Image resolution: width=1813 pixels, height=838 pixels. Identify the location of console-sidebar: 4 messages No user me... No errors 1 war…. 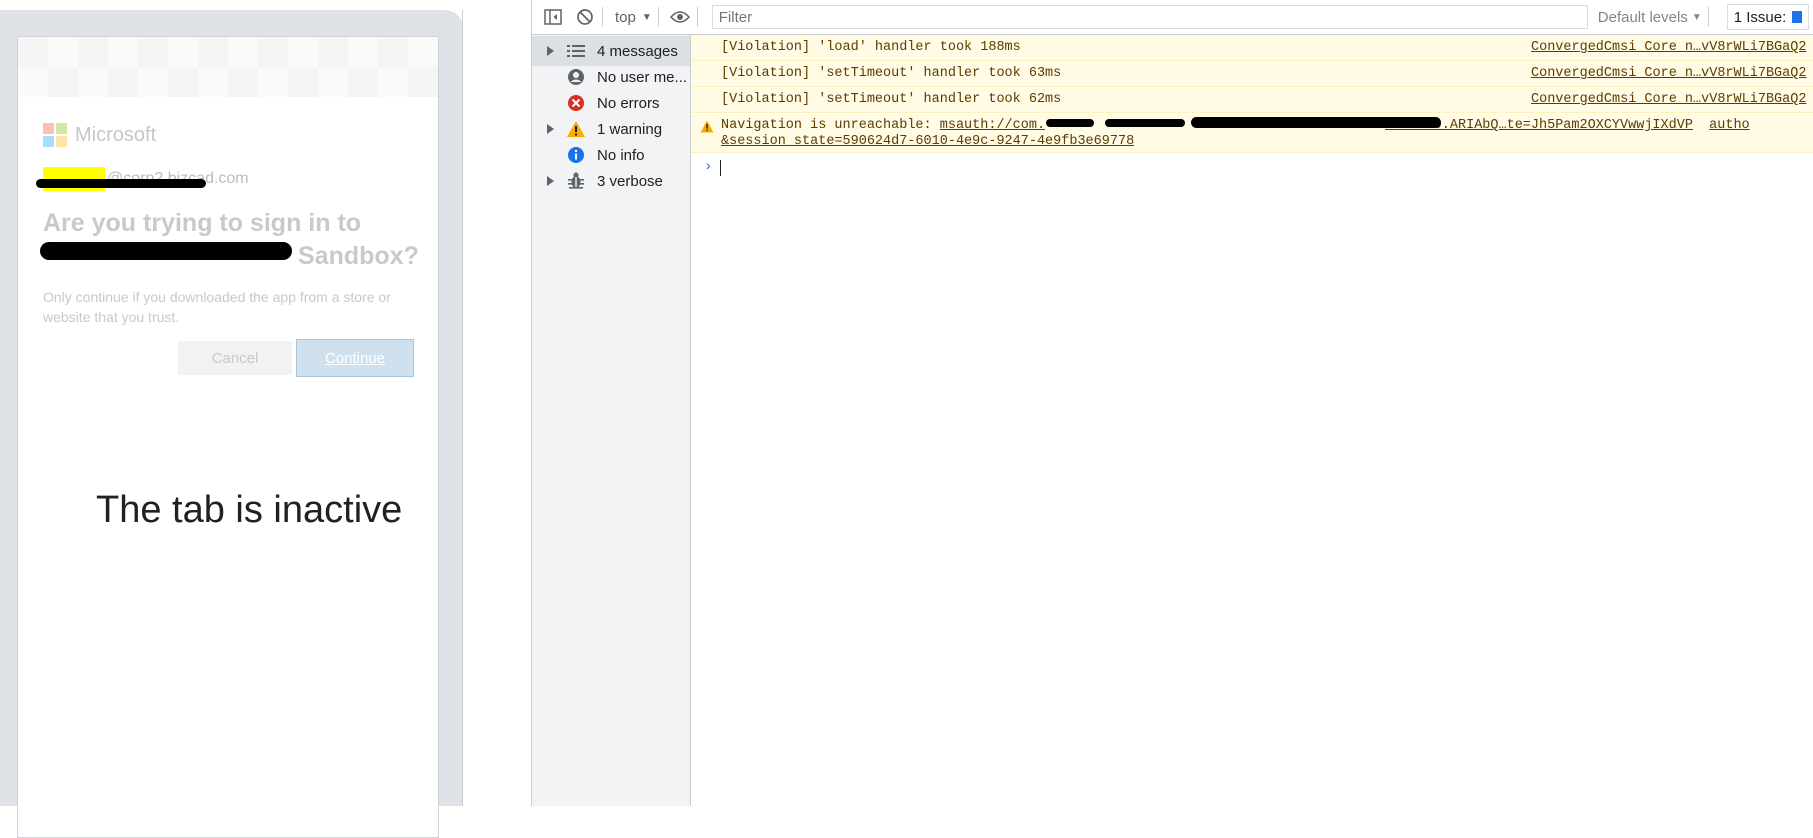
(611, 420).